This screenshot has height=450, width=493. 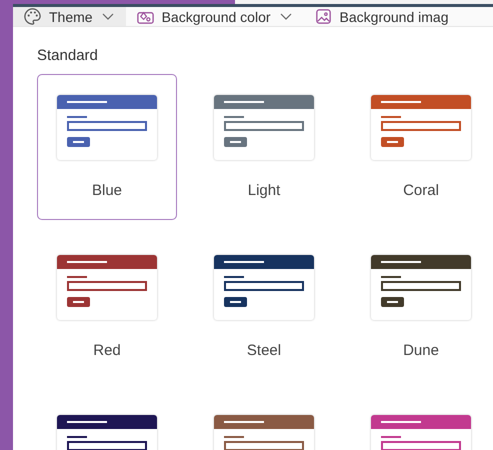 I want to click on theme-name: Dune, so click(x=421, y=350).